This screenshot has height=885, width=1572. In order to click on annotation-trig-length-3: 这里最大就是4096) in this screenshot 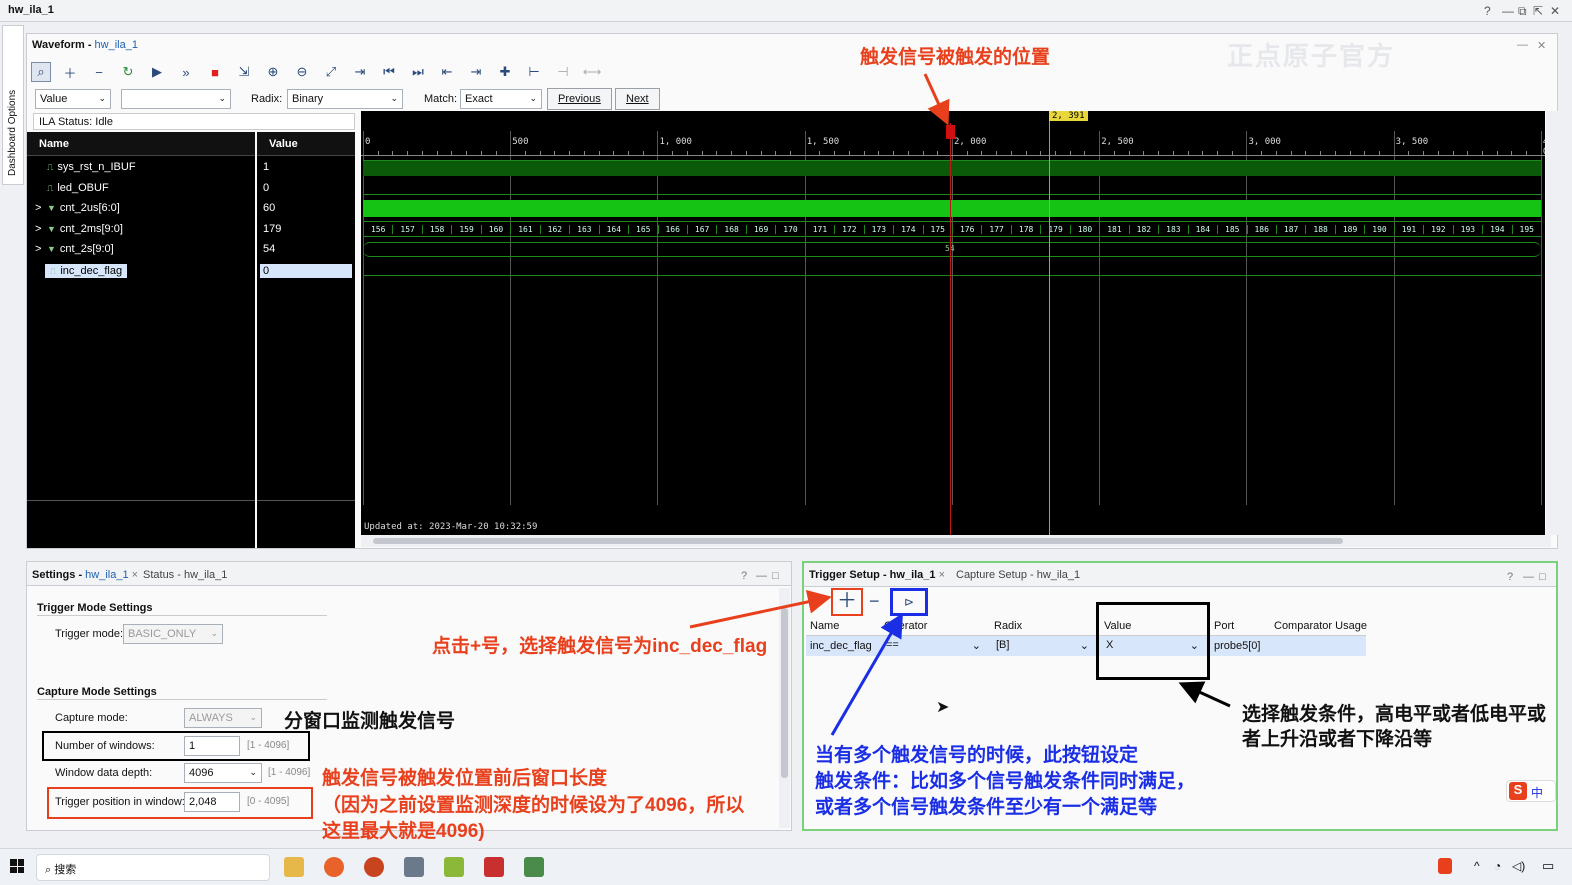, I will do `click(403, 831)`.